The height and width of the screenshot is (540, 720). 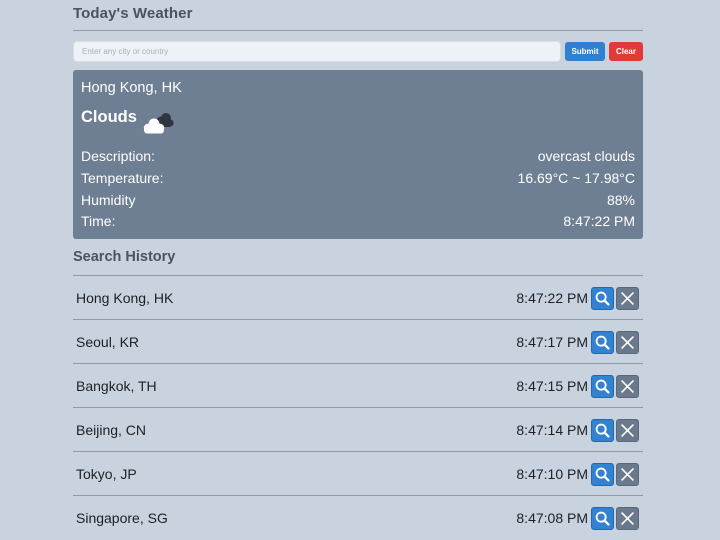 What do you see at coordinates (358, 341) in the screenshot?
I see `history-row: Seoul, KR 8:47:17 PM` at bounding box center [358, 341].